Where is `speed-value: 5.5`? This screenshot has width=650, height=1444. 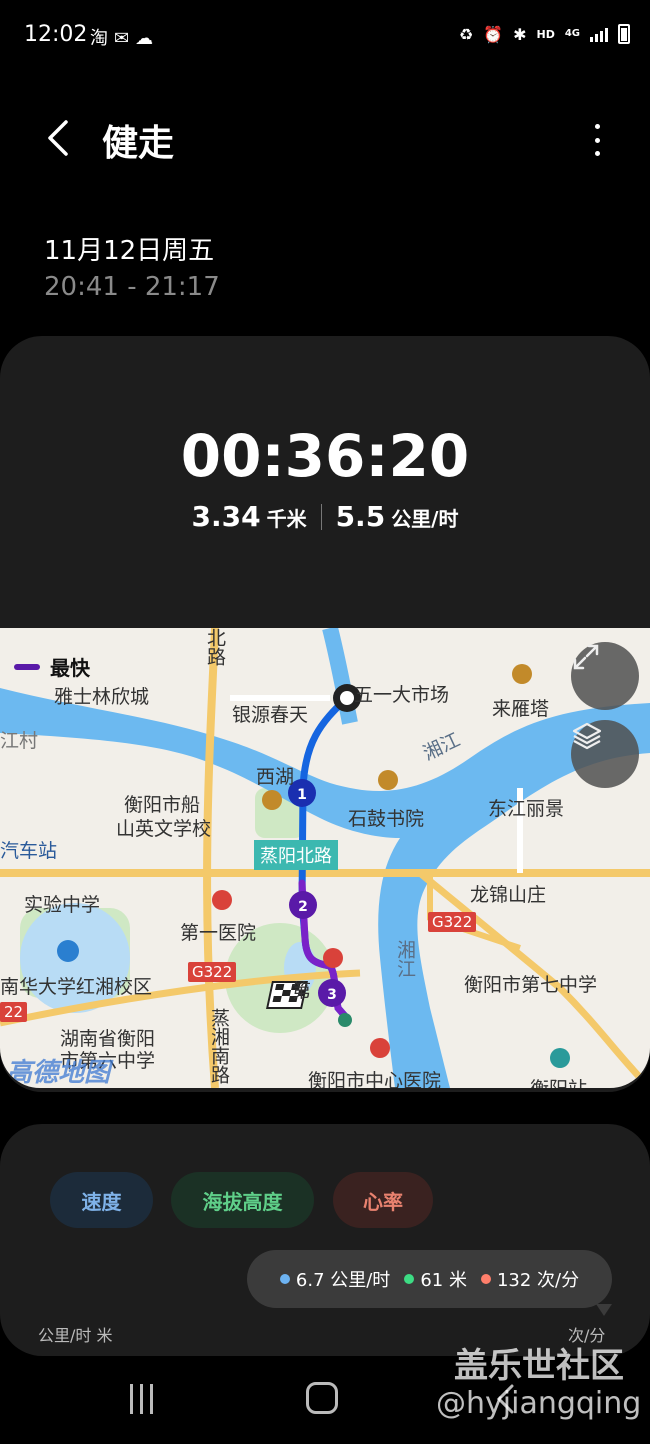 speed-value: 5.5 is located at coordinates (360, 516).